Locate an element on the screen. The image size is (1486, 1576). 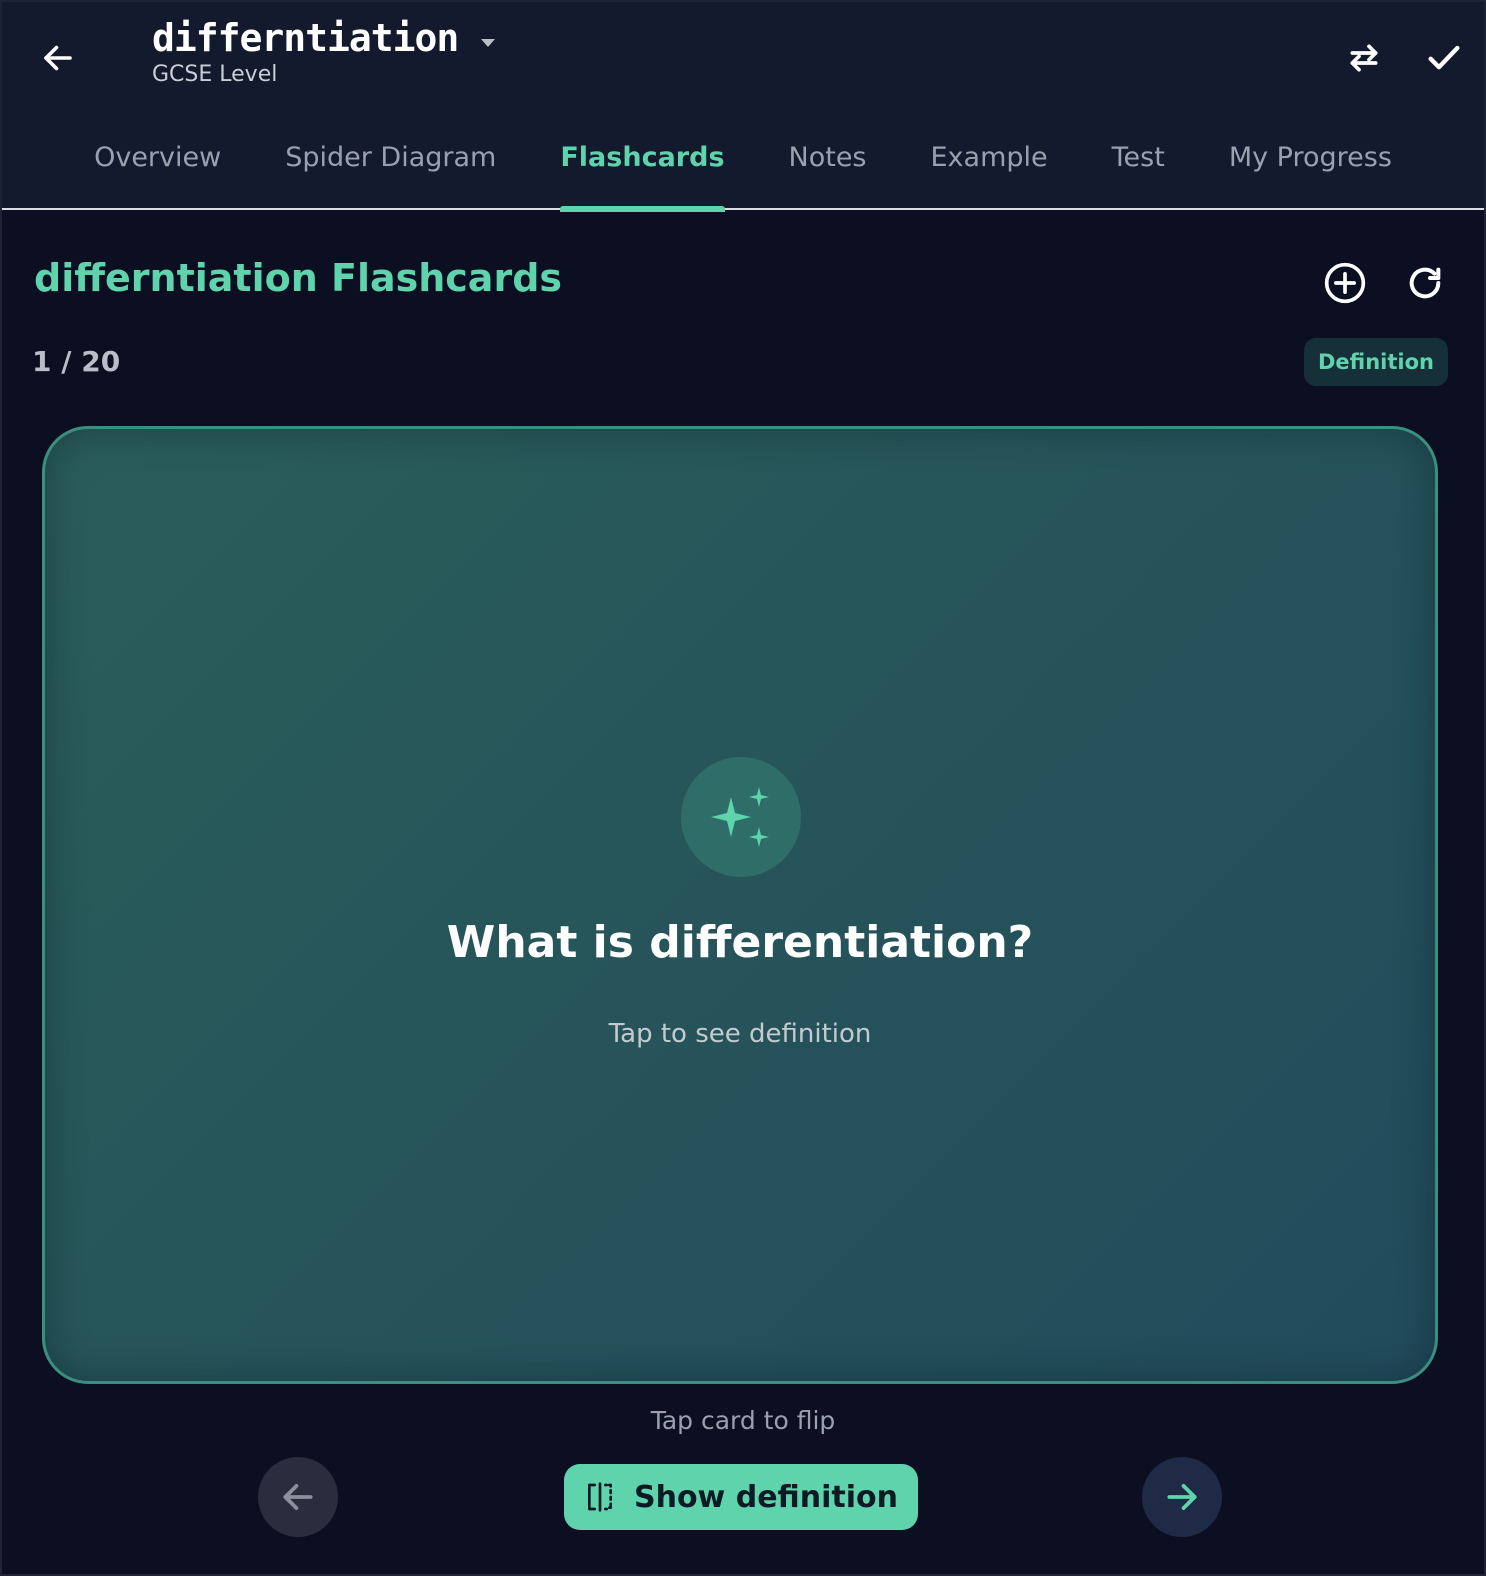
swap-arrows-icon is located at coordinates (1364, 58).